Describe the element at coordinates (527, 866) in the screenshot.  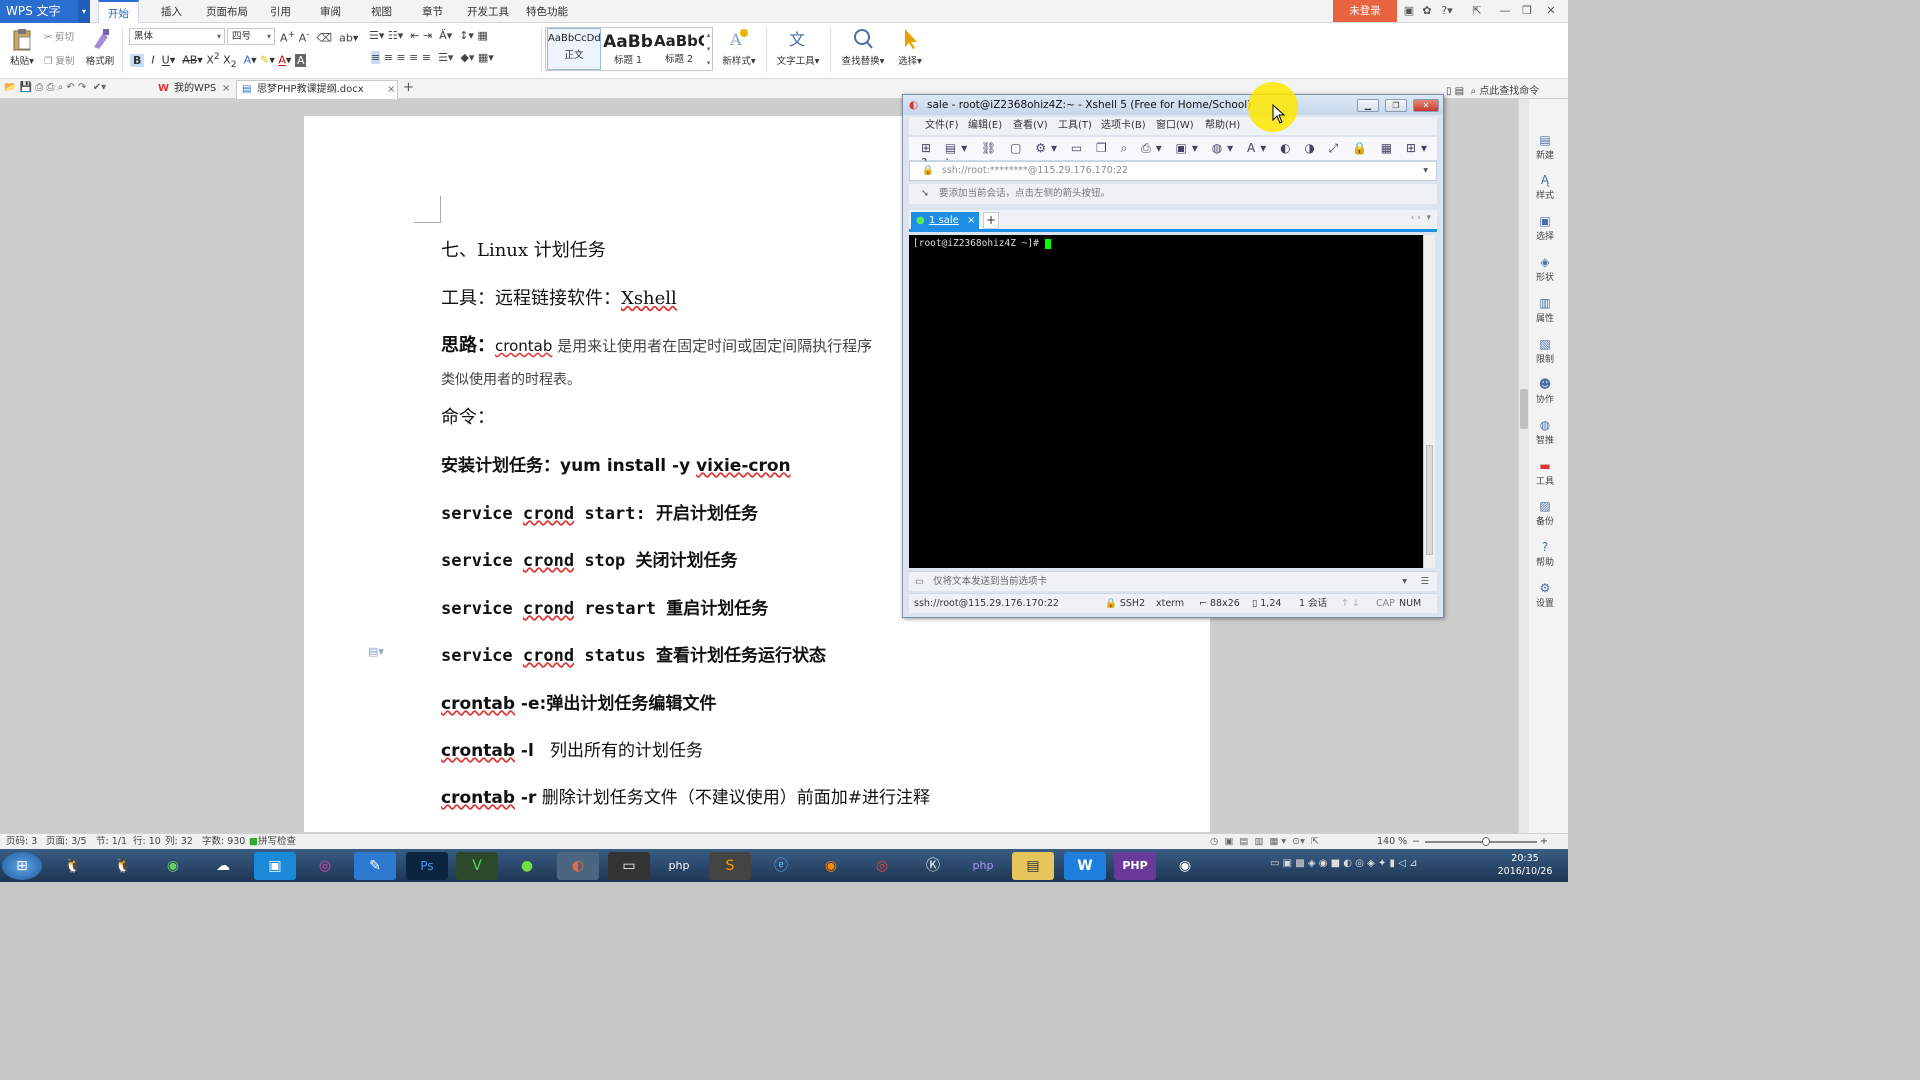
I see `browser-green-icon: ●` at that location.